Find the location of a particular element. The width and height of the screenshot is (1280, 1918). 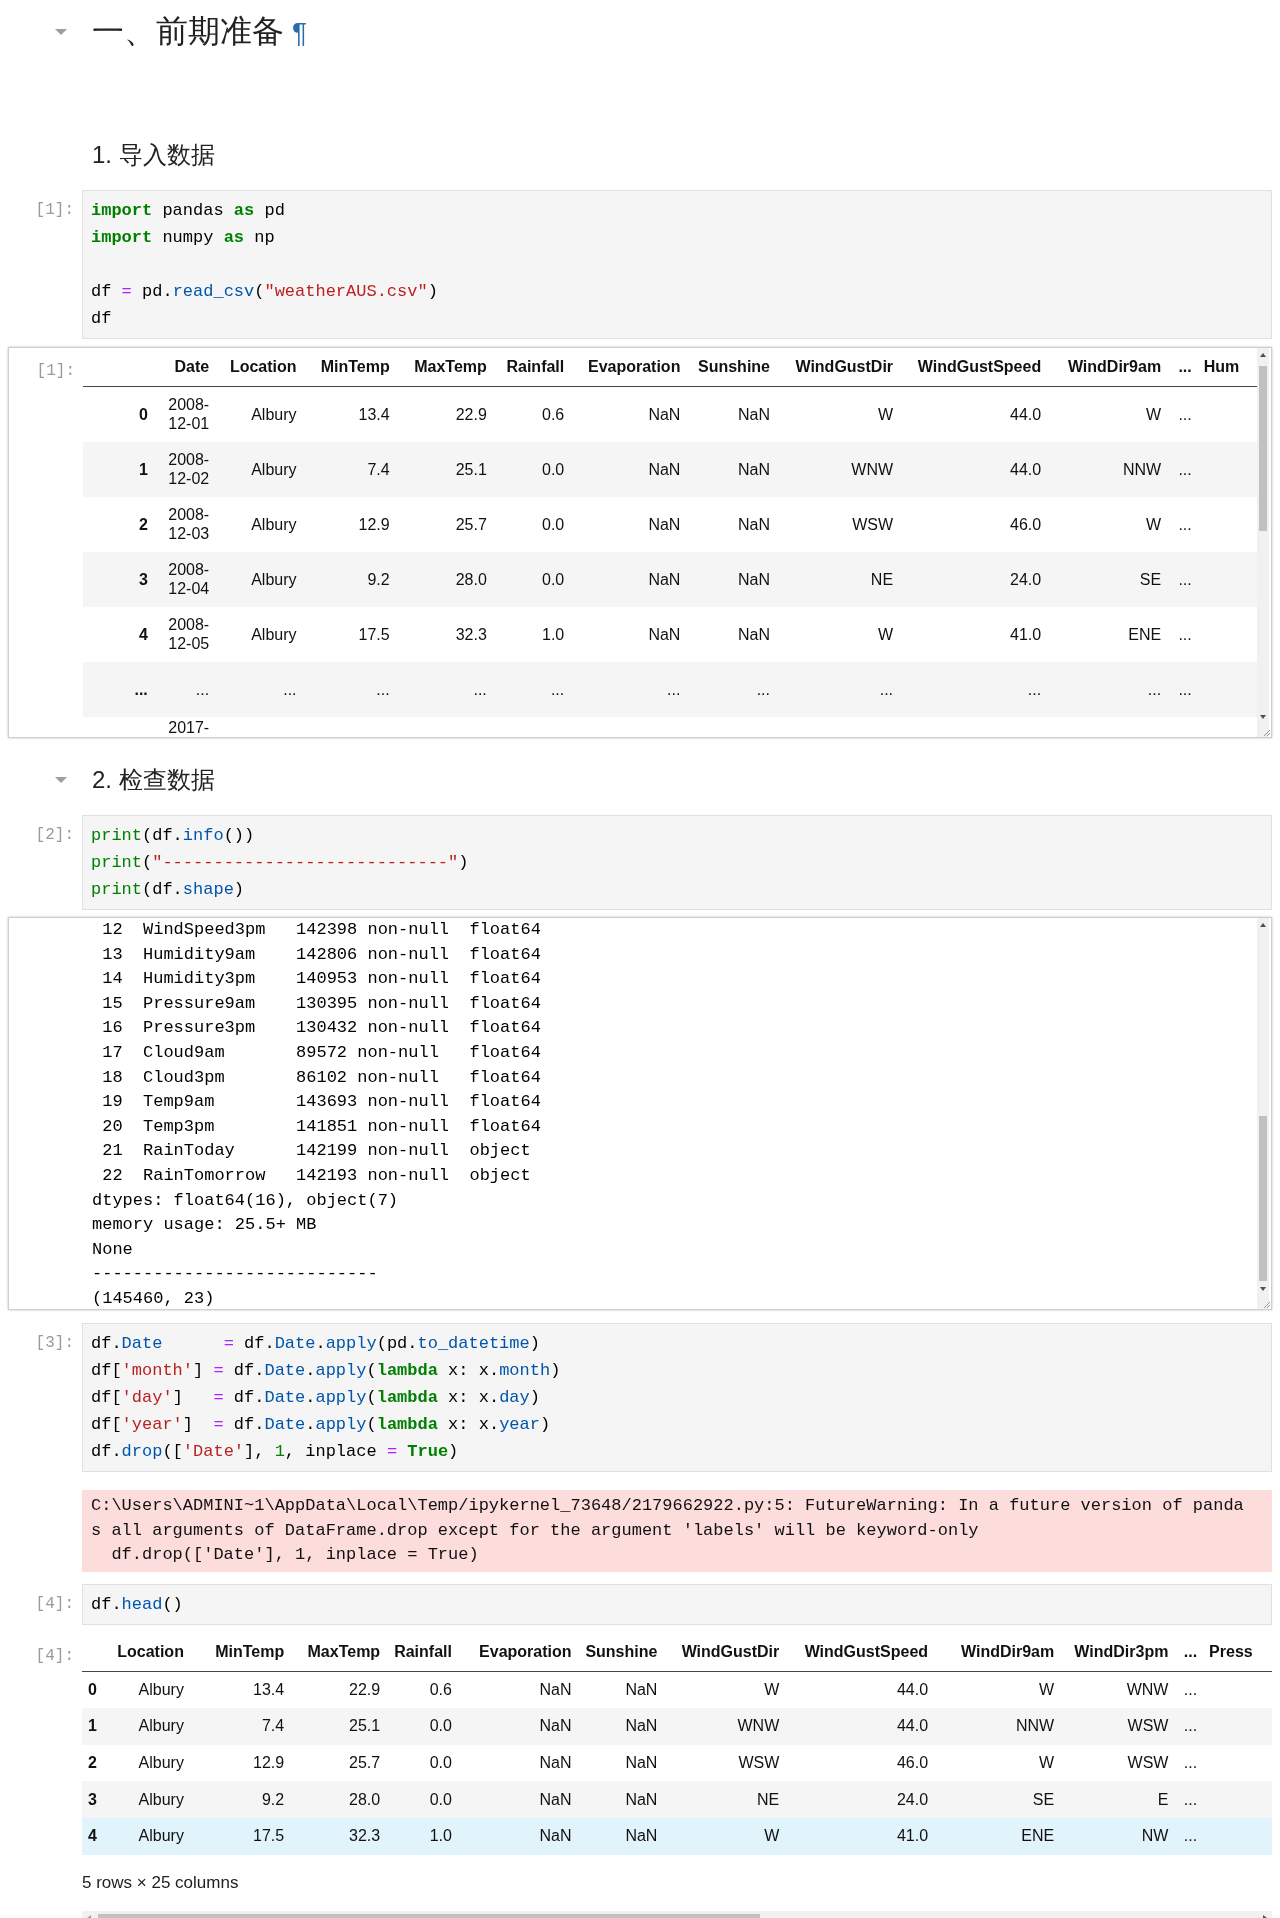

output-line: ---------------------------- is located at coordinates (235, 1274).